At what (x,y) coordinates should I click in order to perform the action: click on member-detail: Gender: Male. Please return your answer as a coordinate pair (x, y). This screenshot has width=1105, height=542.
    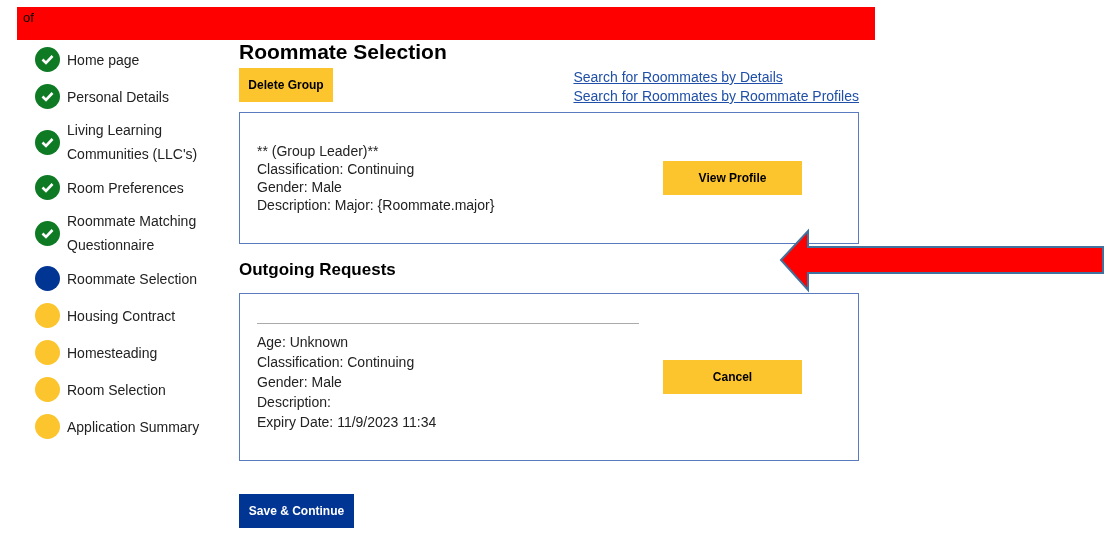
    Looking at the image, I should click on (300, 187).